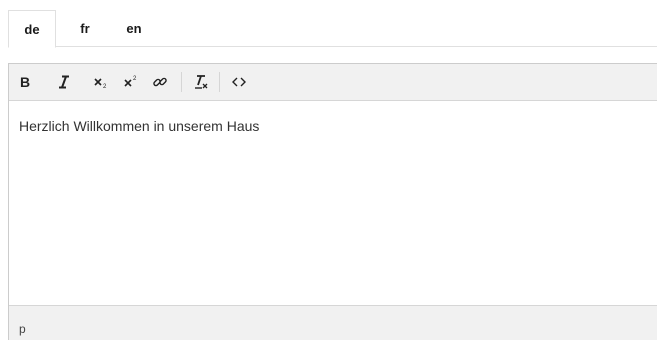  I want to click on bold-icon: B, so click(25, 82).